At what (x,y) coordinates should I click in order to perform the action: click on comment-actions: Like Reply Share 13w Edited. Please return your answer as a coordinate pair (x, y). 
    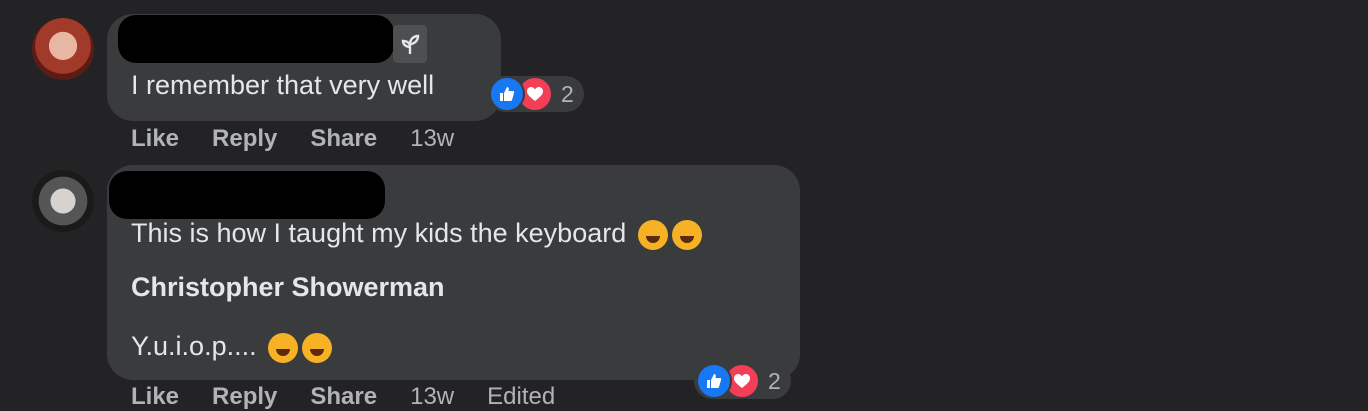
    Looking at the image, I should click on (343, 397).